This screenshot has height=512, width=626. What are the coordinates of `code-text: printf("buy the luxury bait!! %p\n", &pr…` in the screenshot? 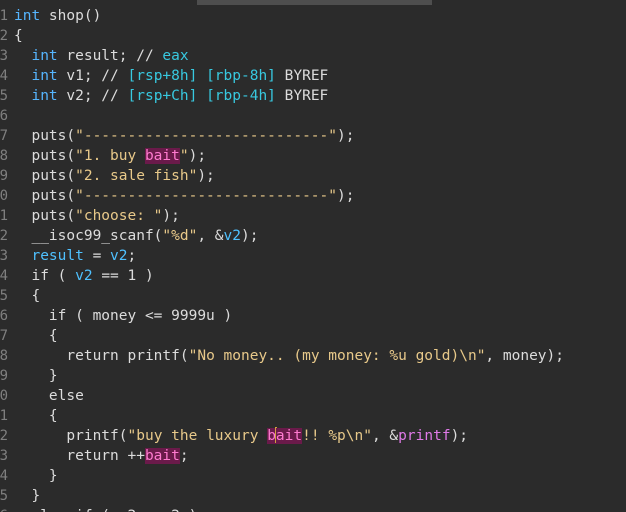 It's located at (241, 436).